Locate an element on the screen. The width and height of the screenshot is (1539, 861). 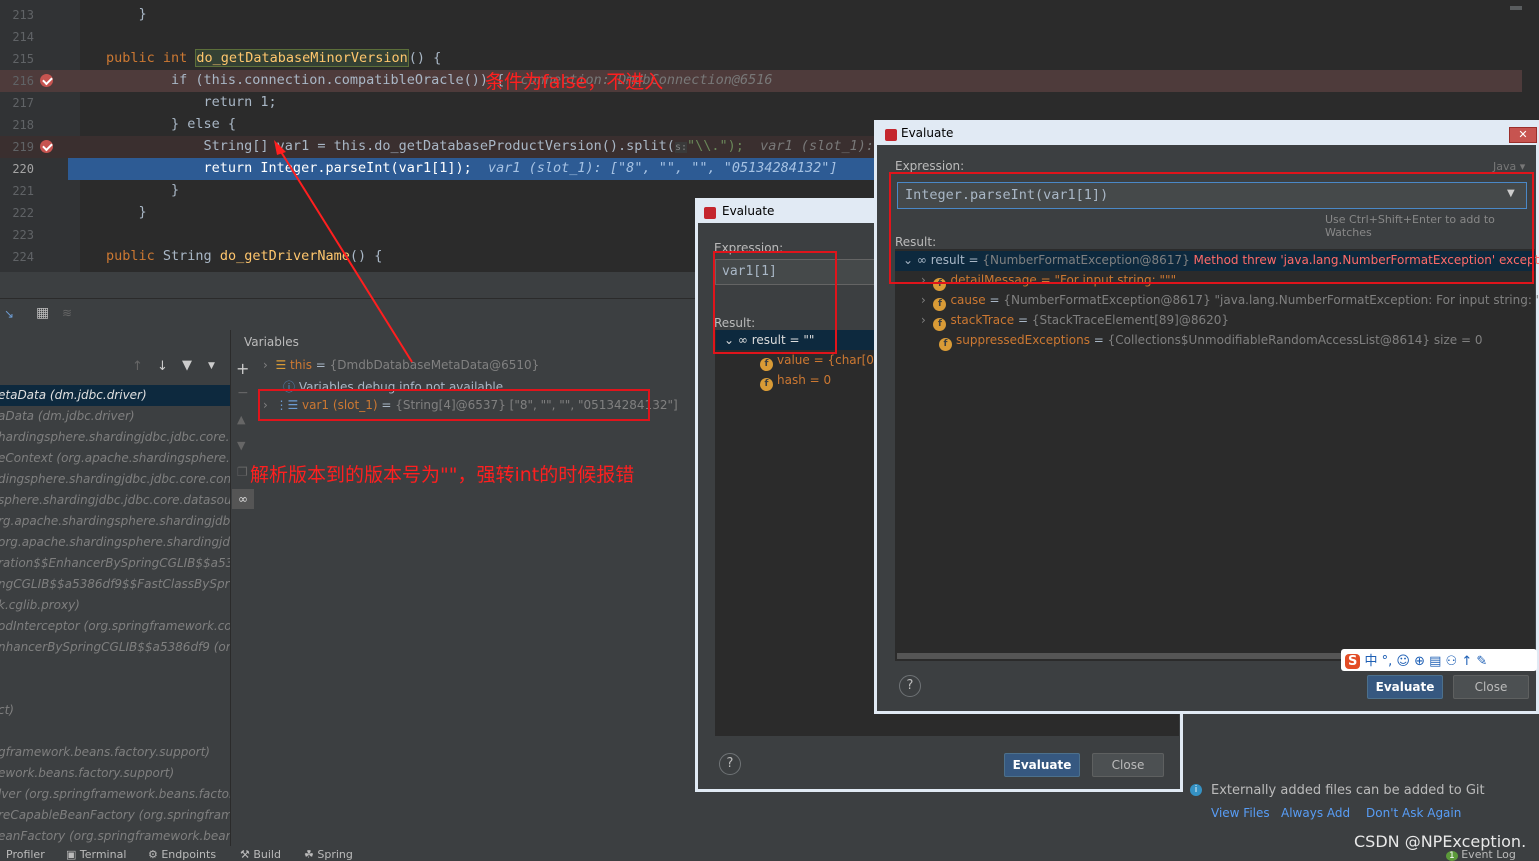
close-window-button: ✕ is located at coordinates (1523, 135).